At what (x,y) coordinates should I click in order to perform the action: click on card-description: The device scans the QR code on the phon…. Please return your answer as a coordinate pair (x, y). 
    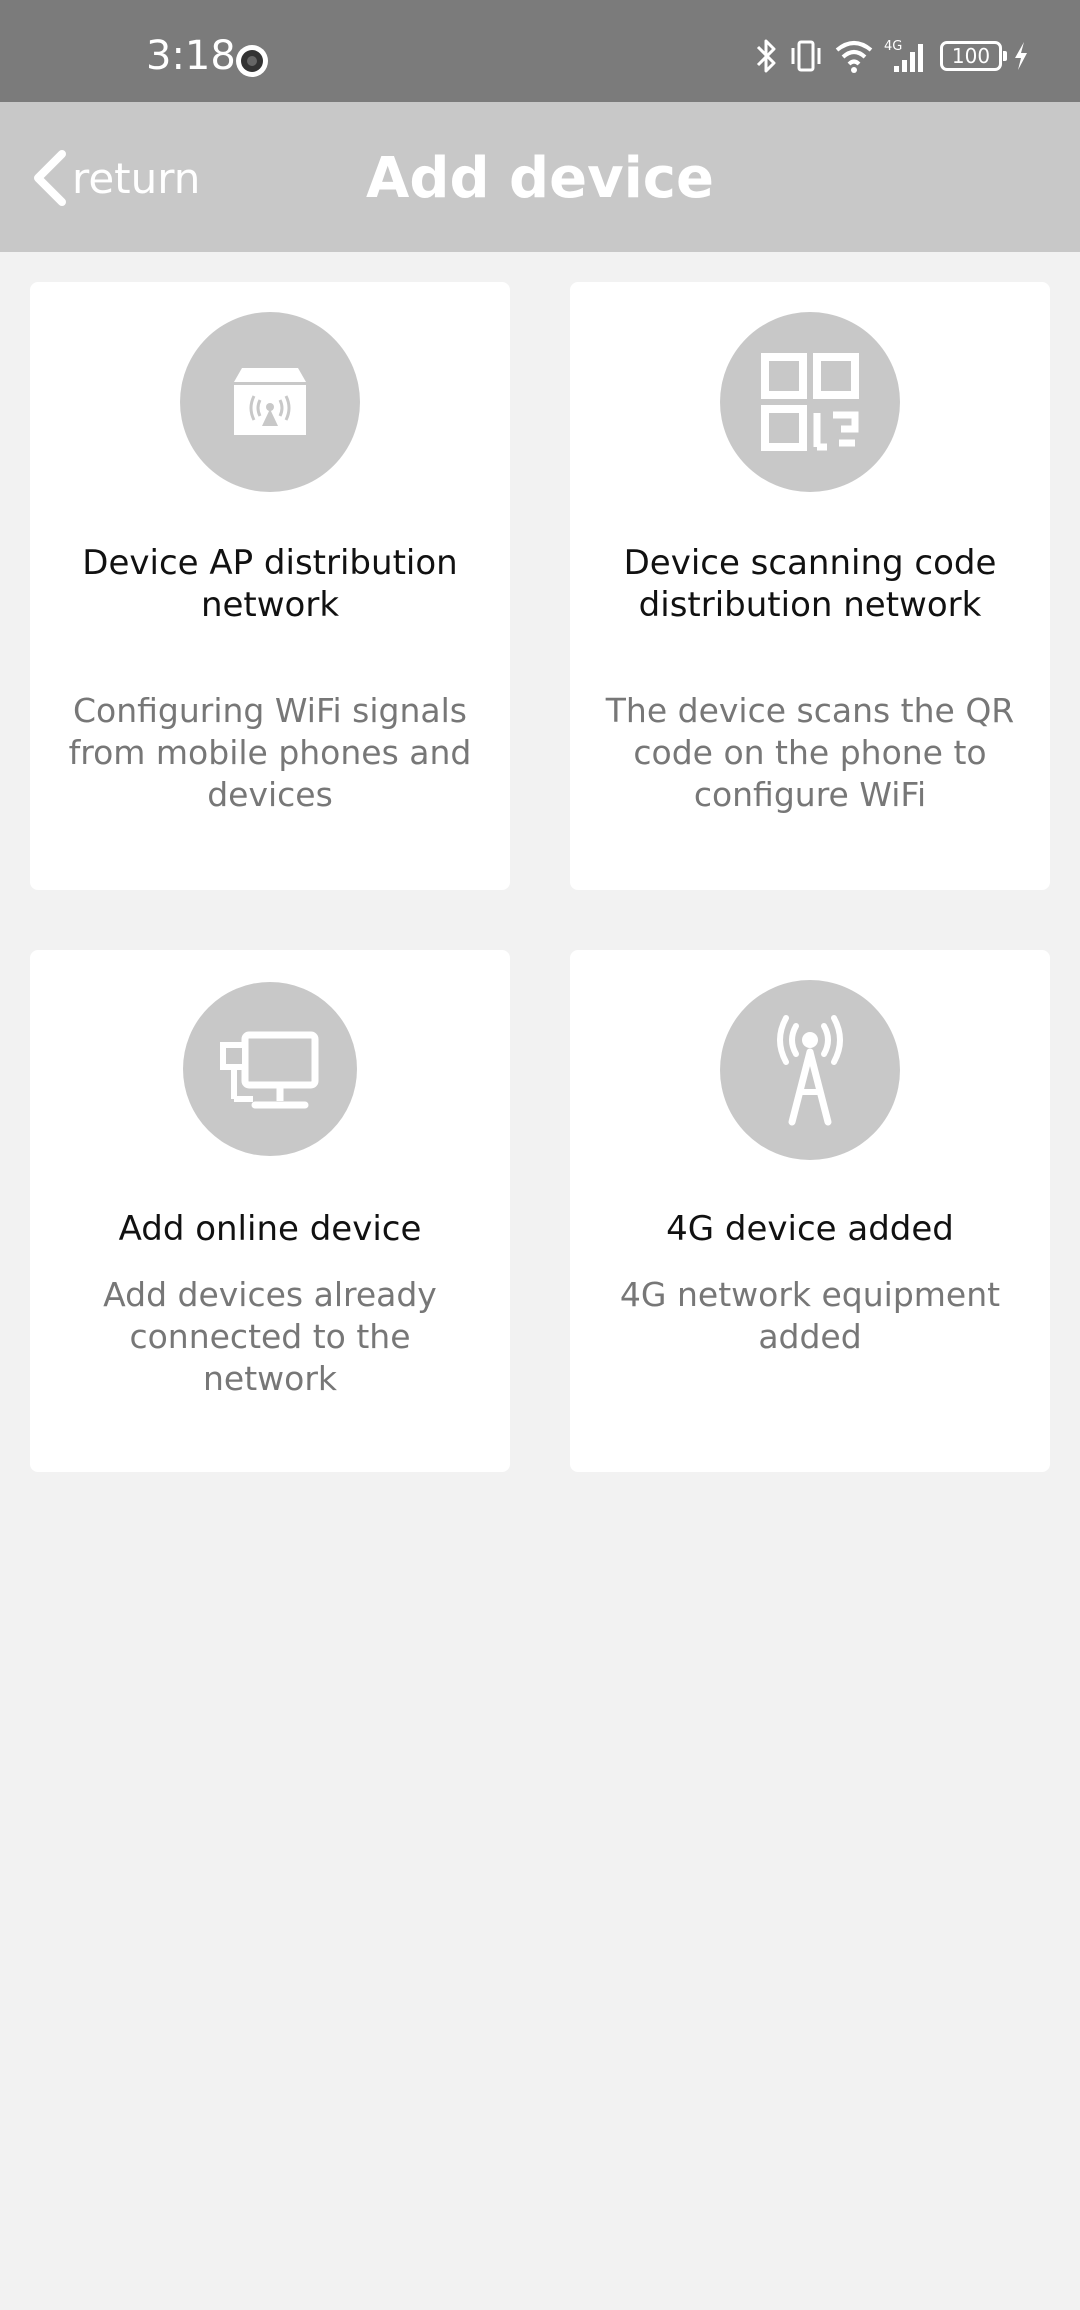
    Looking at the image, I should click on (810, 752).